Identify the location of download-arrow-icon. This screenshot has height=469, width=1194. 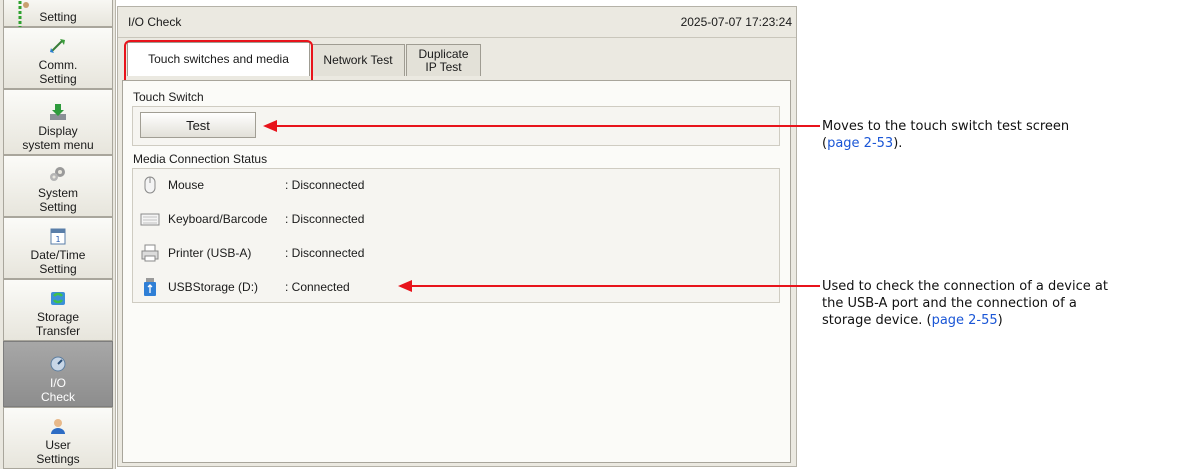
(58, 112).